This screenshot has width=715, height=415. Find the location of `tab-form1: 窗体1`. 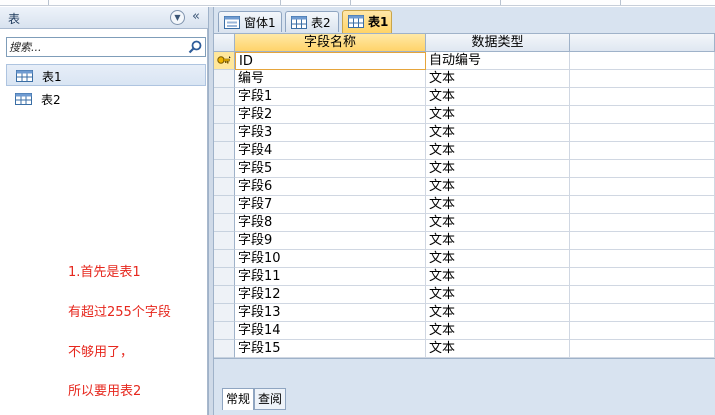

tab-form1: 窗体1 is located at coordinates (250, 21).